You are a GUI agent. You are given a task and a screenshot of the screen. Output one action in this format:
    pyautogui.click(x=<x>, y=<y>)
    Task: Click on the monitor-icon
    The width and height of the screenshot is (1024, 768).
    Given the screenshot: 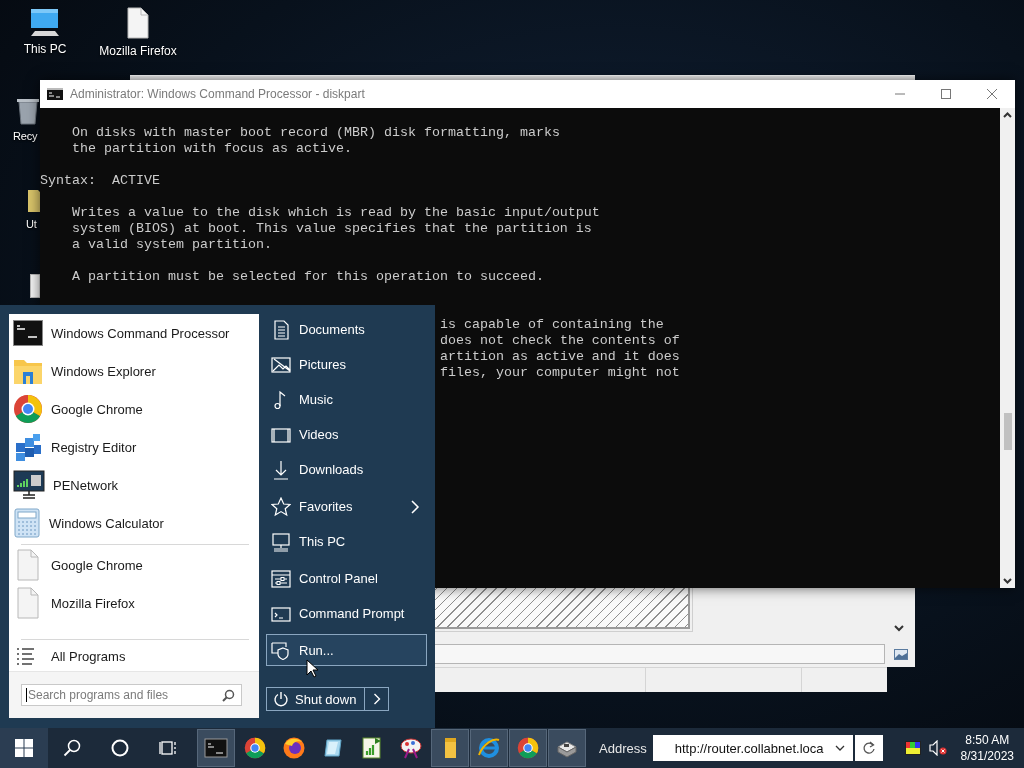 What is the action you would take?
    pyautogui.click(x=281, y=541)
    